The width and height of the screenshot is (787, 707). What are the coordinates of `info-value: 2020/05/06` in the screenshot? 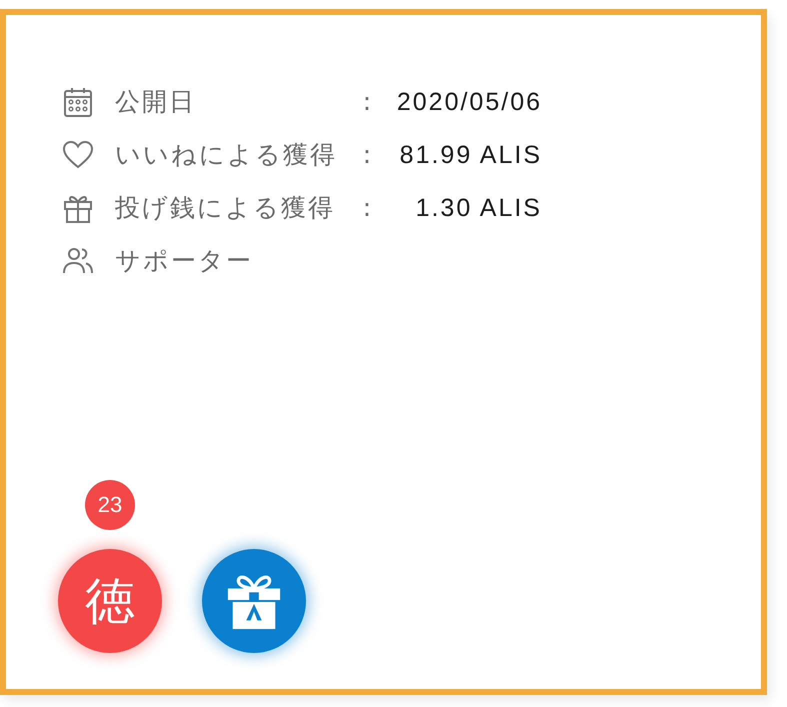 It's located at (469, 102).